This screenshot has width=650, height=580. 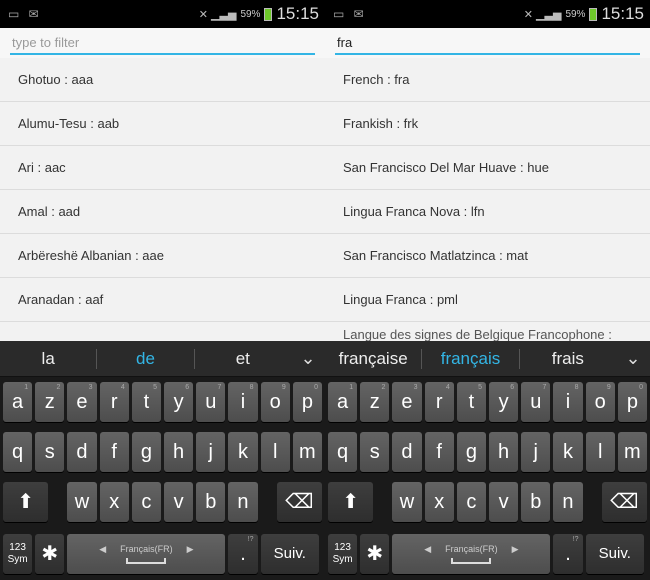 What do you see at coordinates (219, 387) in the screenshot?
I see `key-hint: 7` at bounding box center [219, 387].